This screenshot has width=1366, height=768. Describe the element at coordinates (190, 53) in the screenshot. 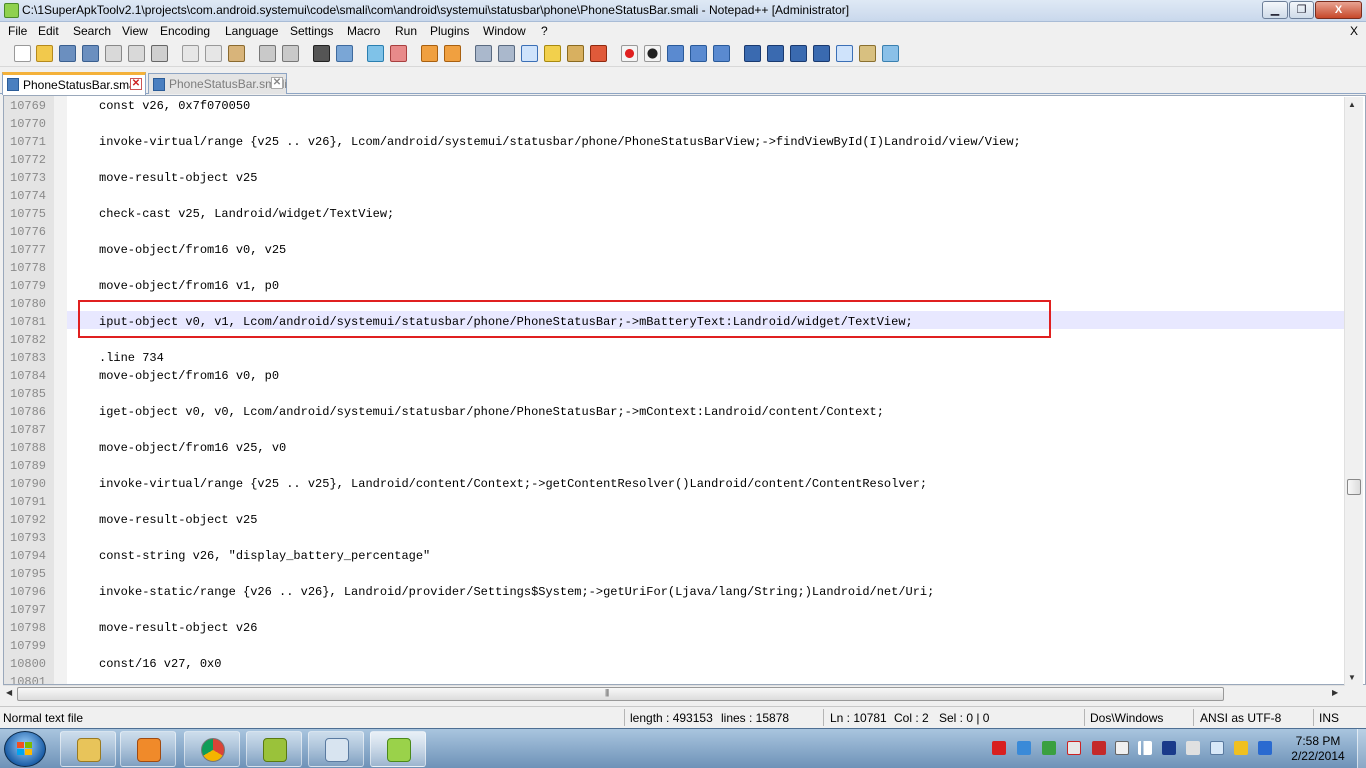

I see `cut-icon` at that location.